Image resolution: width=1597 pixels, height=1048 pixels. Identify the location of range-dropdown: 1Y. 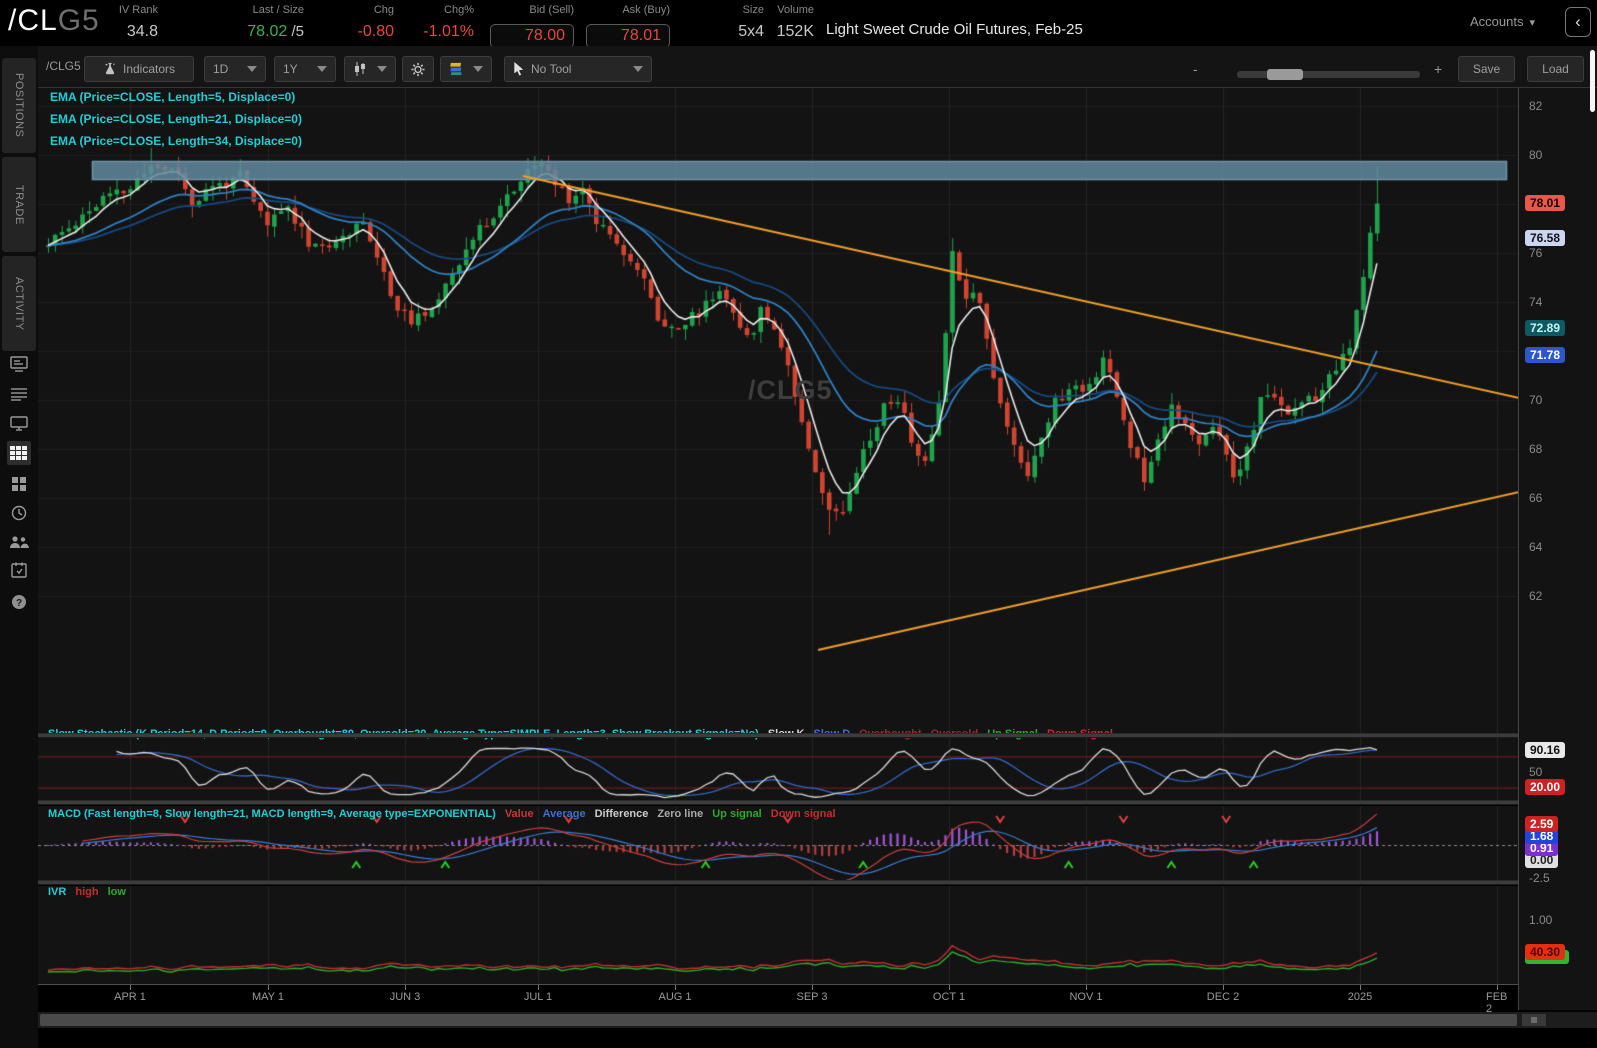
(305, 69).